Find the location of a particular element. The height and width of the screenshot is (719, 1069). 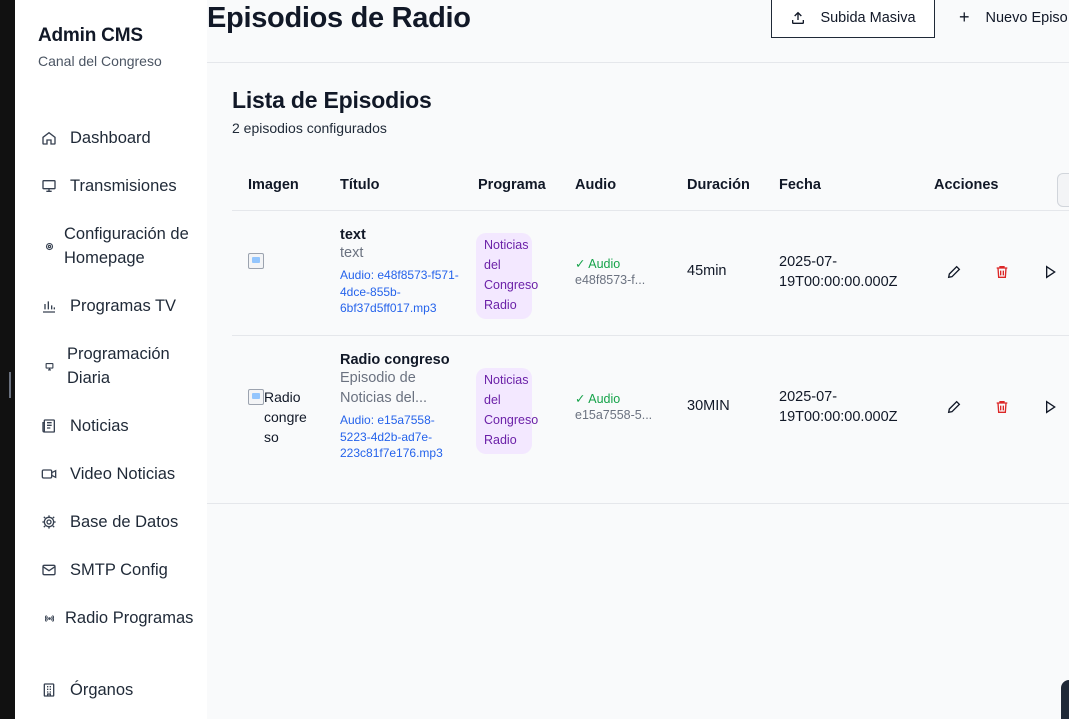

bar-chart-icon is located at coordinates (49, 306).